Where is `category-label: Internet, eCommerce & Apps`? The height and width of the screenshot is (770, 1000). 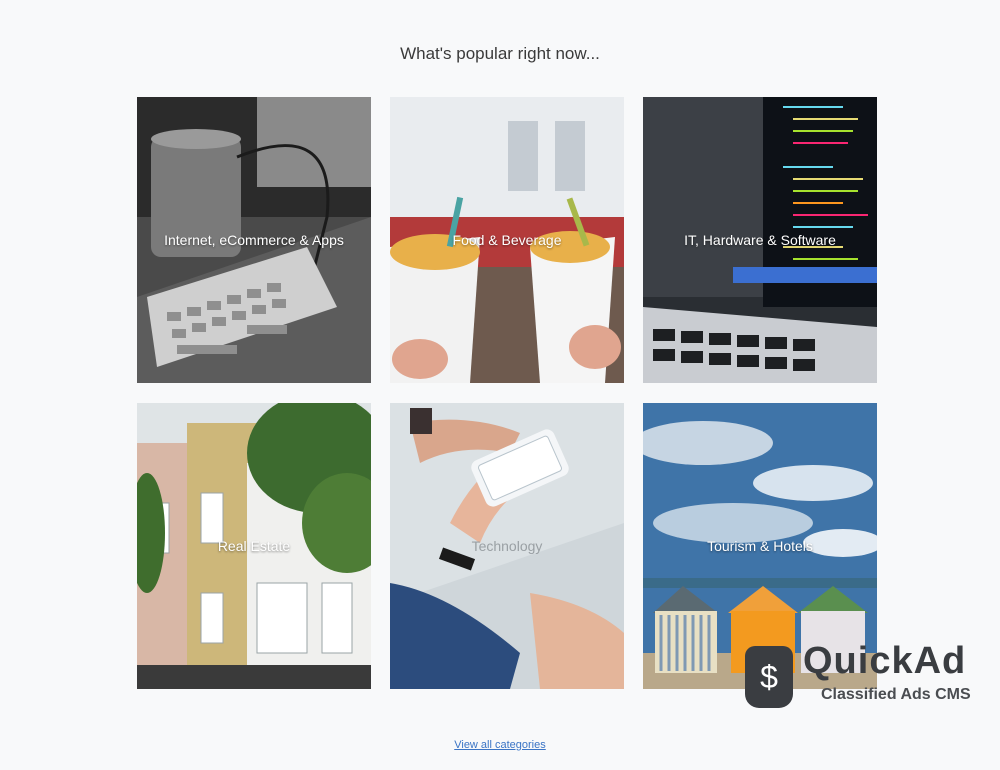
category-label: Internet, eCommerce & Apps is located at coordinates (254, 240).